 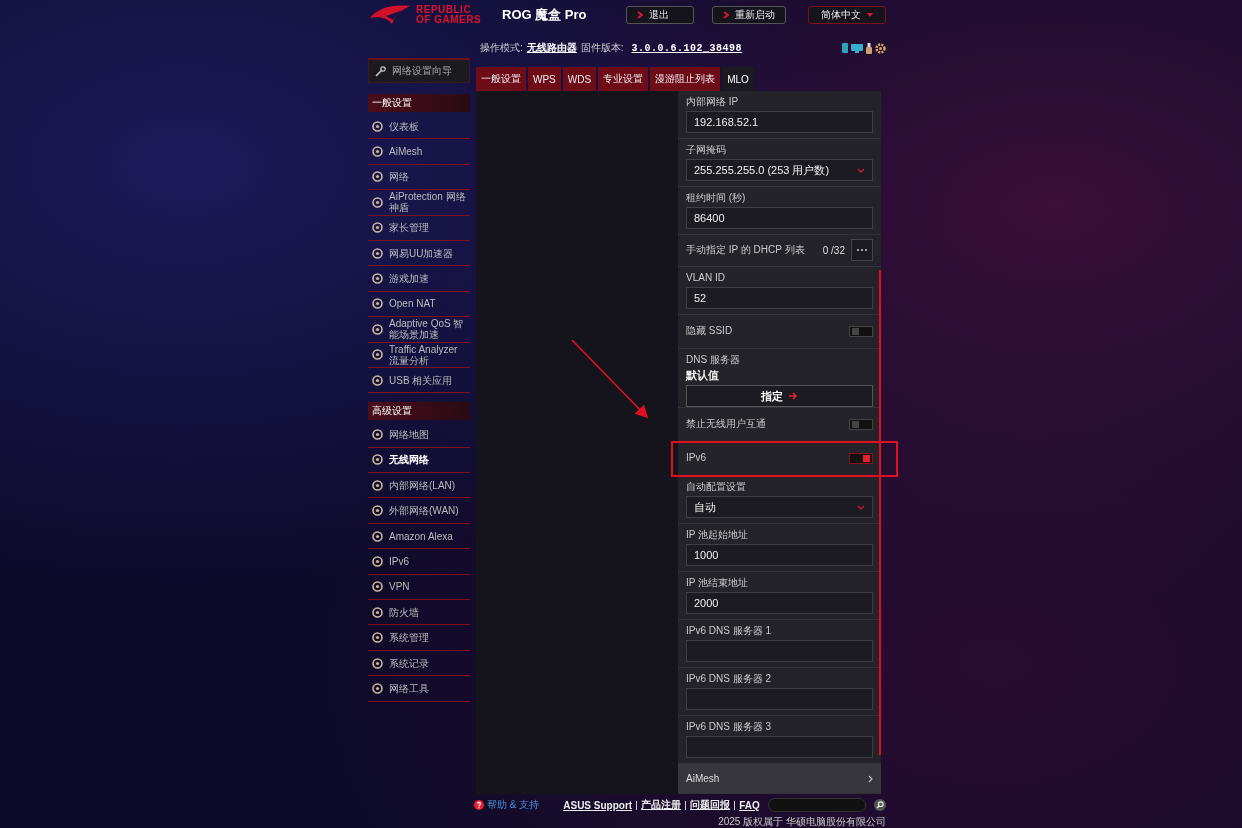 I want to click on field-label: IPv6 DNS 服务器 2, so click(x=729, y=679).